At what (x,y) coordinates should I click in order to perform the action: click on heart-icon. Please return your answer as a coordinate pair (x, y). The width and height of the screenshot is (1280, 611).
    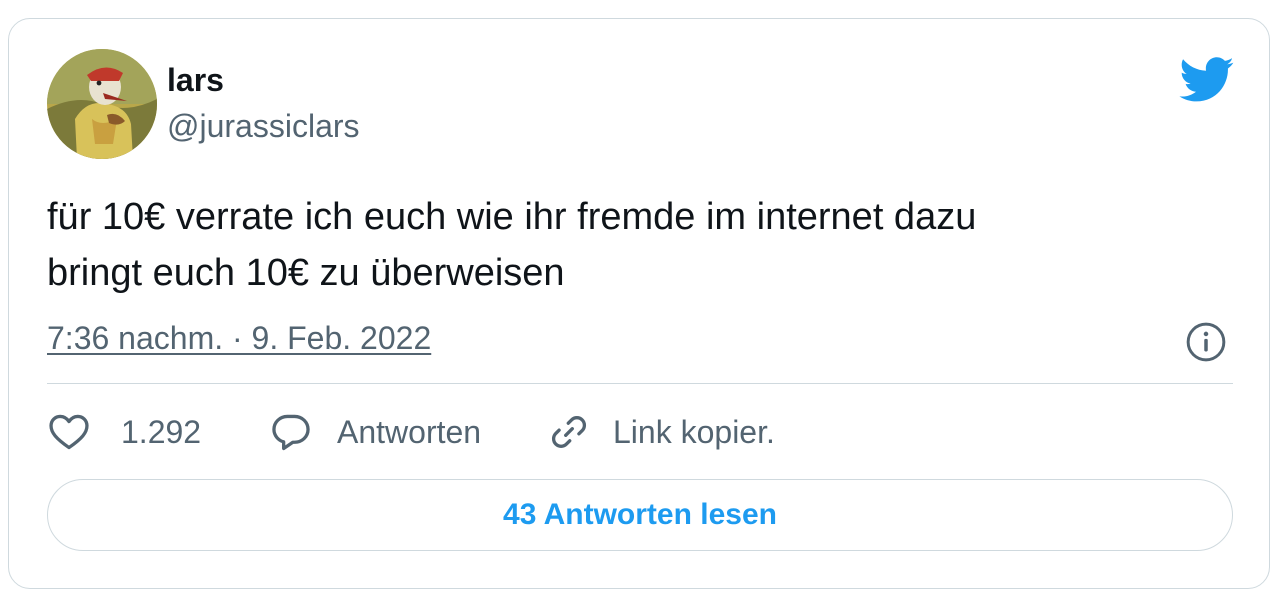
    Looking at the image, I should click on (69, 432).